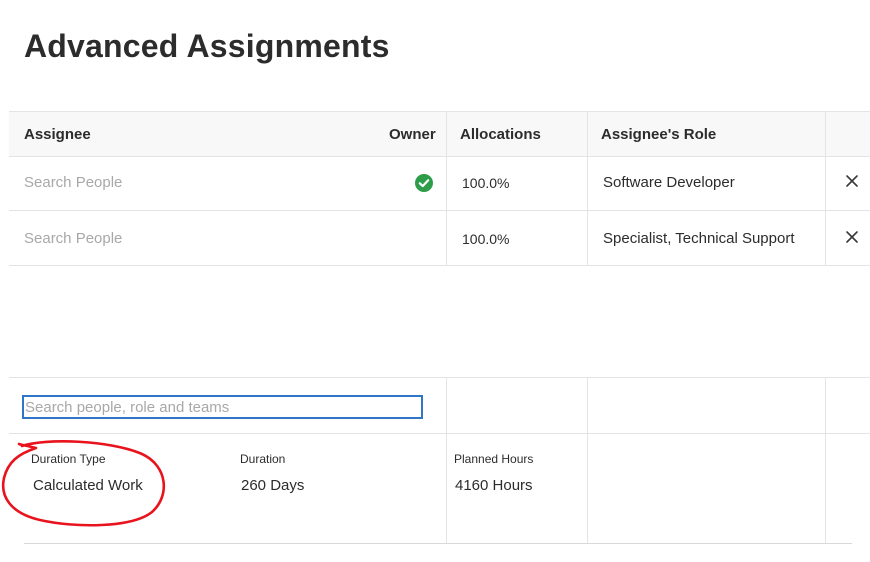 The height and width of the screenshot is (562, 870). I want to click on add-assignee-row, so click(439, 405).